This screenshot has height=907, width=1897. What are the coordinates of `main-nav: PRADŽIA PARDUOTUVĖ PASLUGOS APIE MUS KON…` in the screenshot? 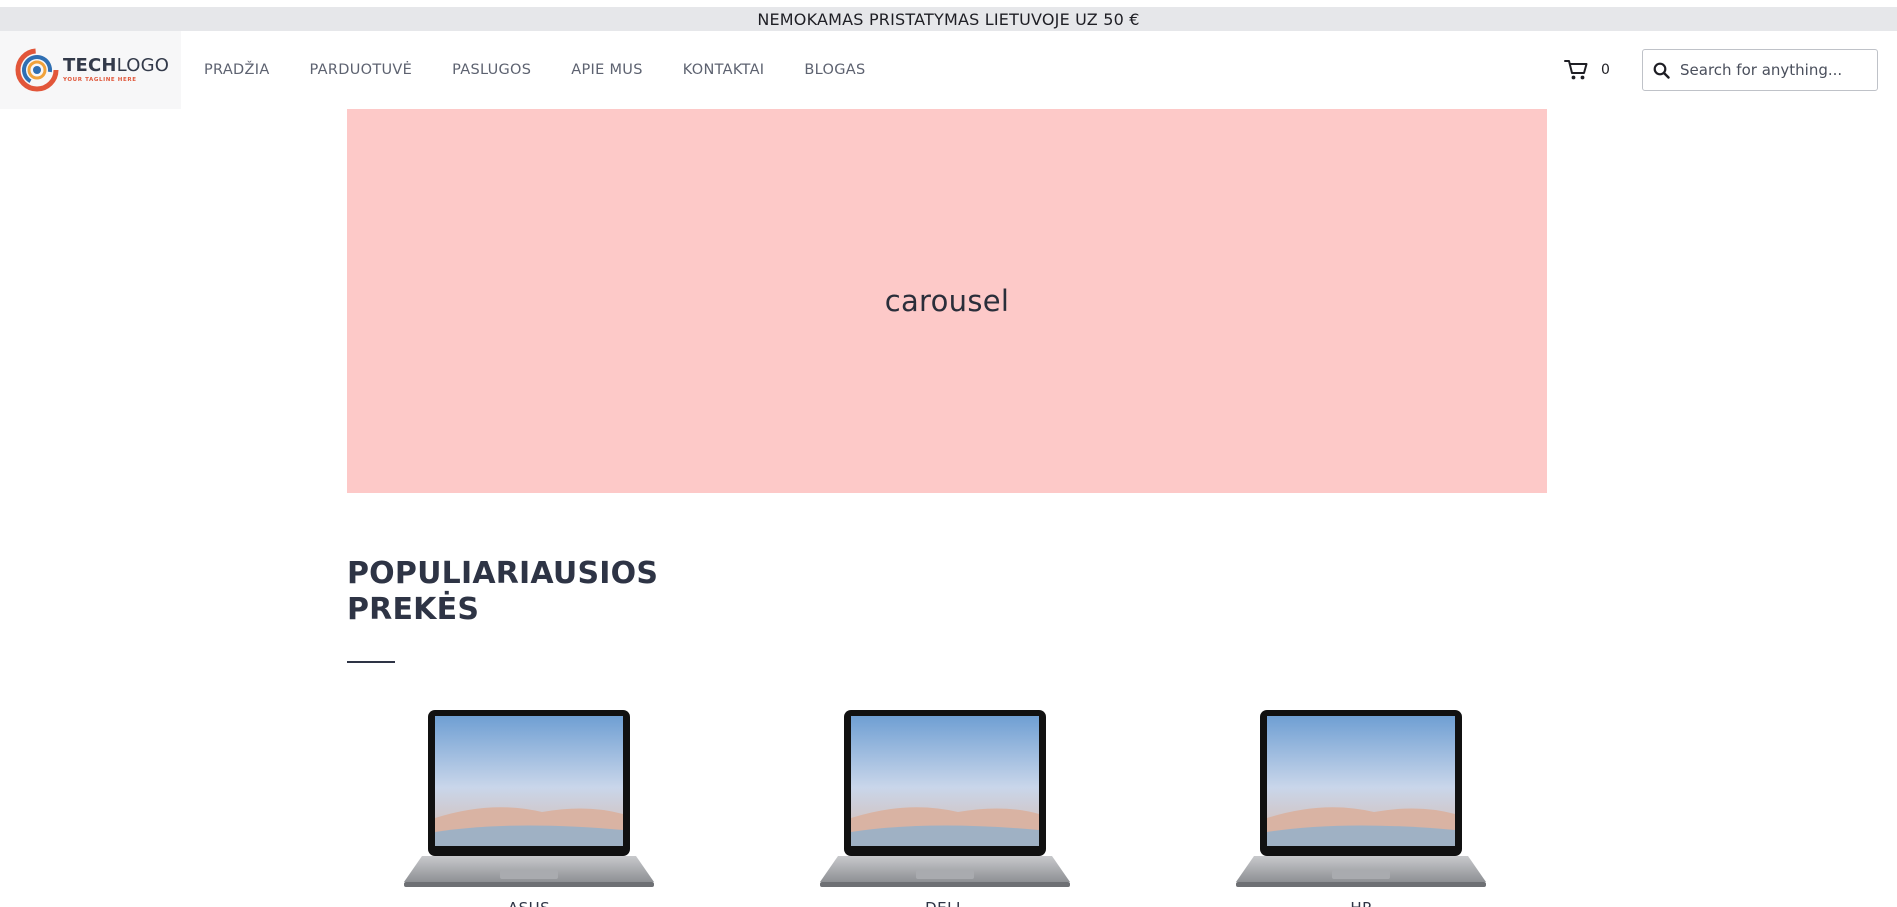 It's located at (554, 70).